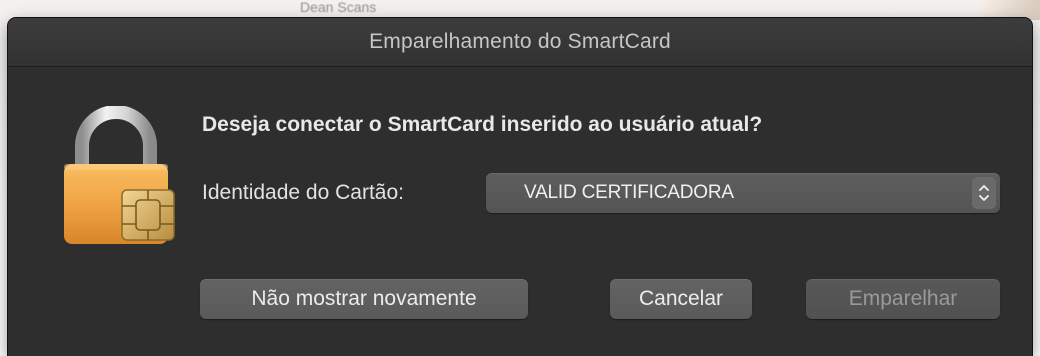 This screenshot has width=1040, height=356. What do you see at coordinates (303, 192) in the screenshot?
I see `card-identity-label: Identidade do Cartão:` at bounding box center [303, 192].